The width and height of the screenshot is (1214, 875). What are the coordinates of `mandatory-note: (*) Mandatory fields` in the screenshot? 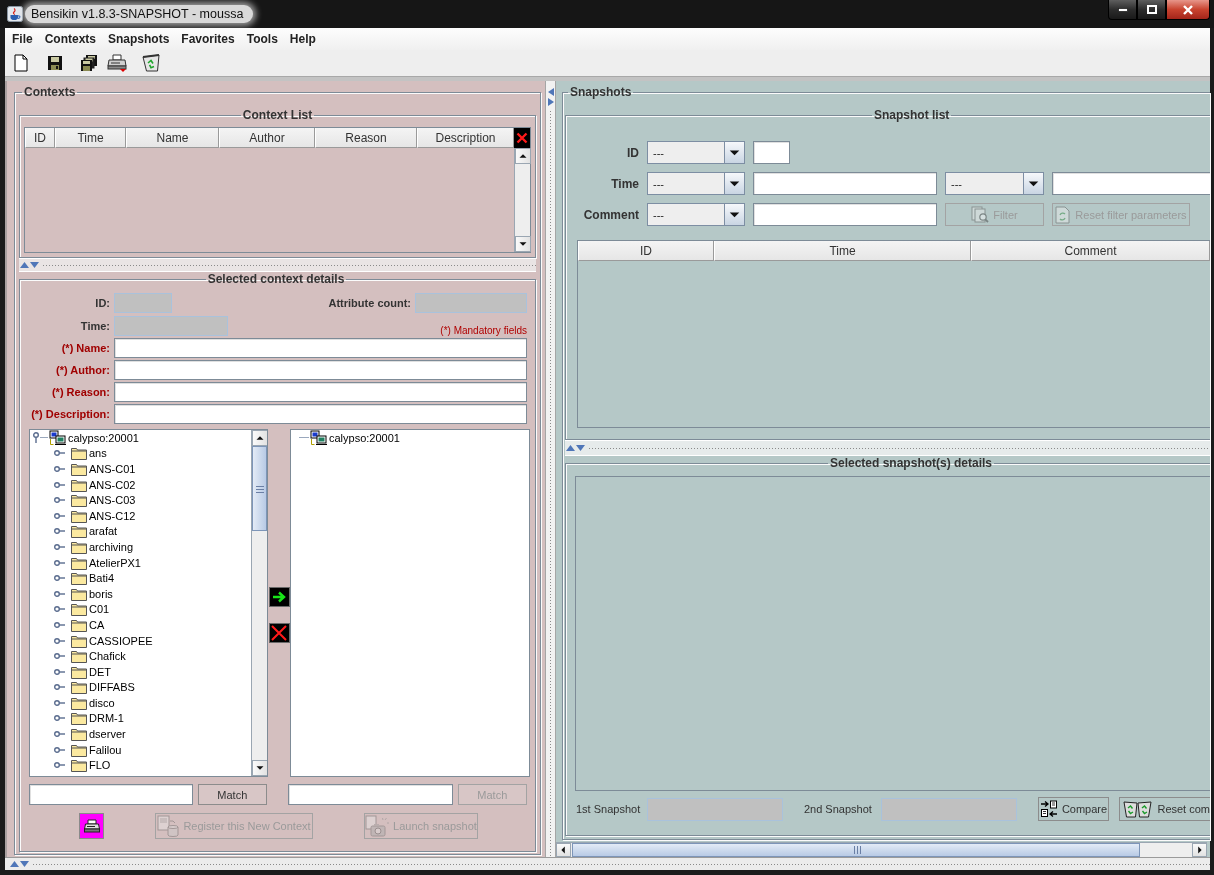 It's located at (483, 330).